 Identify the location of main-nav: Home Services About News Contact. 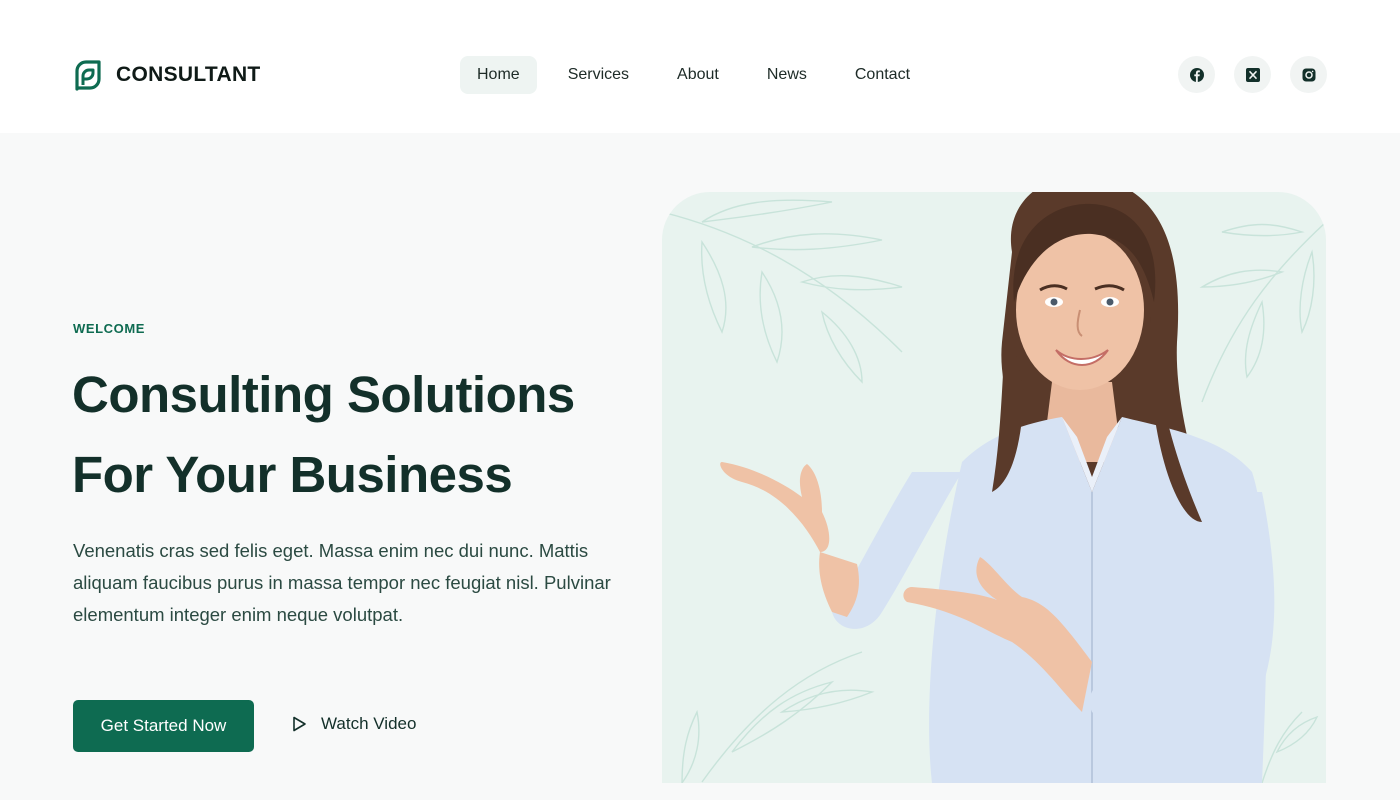
(700, 75).